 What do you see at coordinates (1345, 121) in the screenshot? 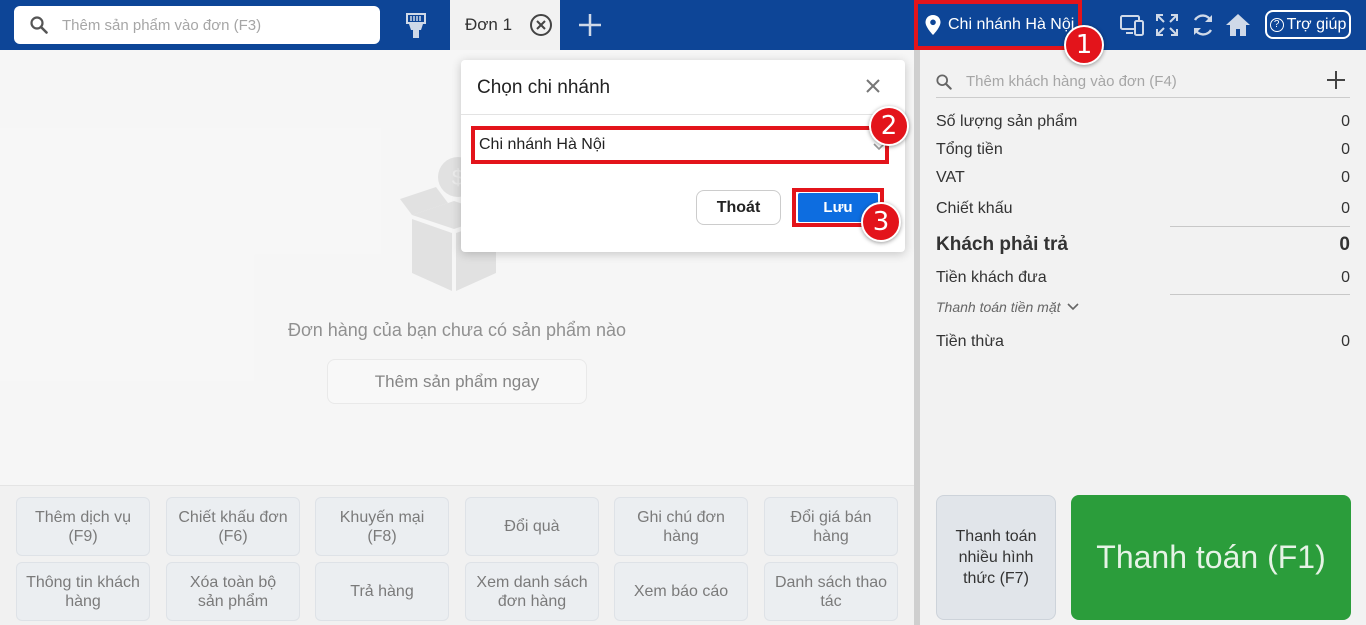
I see `qty-value: 0` at bounding box center [1345, 121].